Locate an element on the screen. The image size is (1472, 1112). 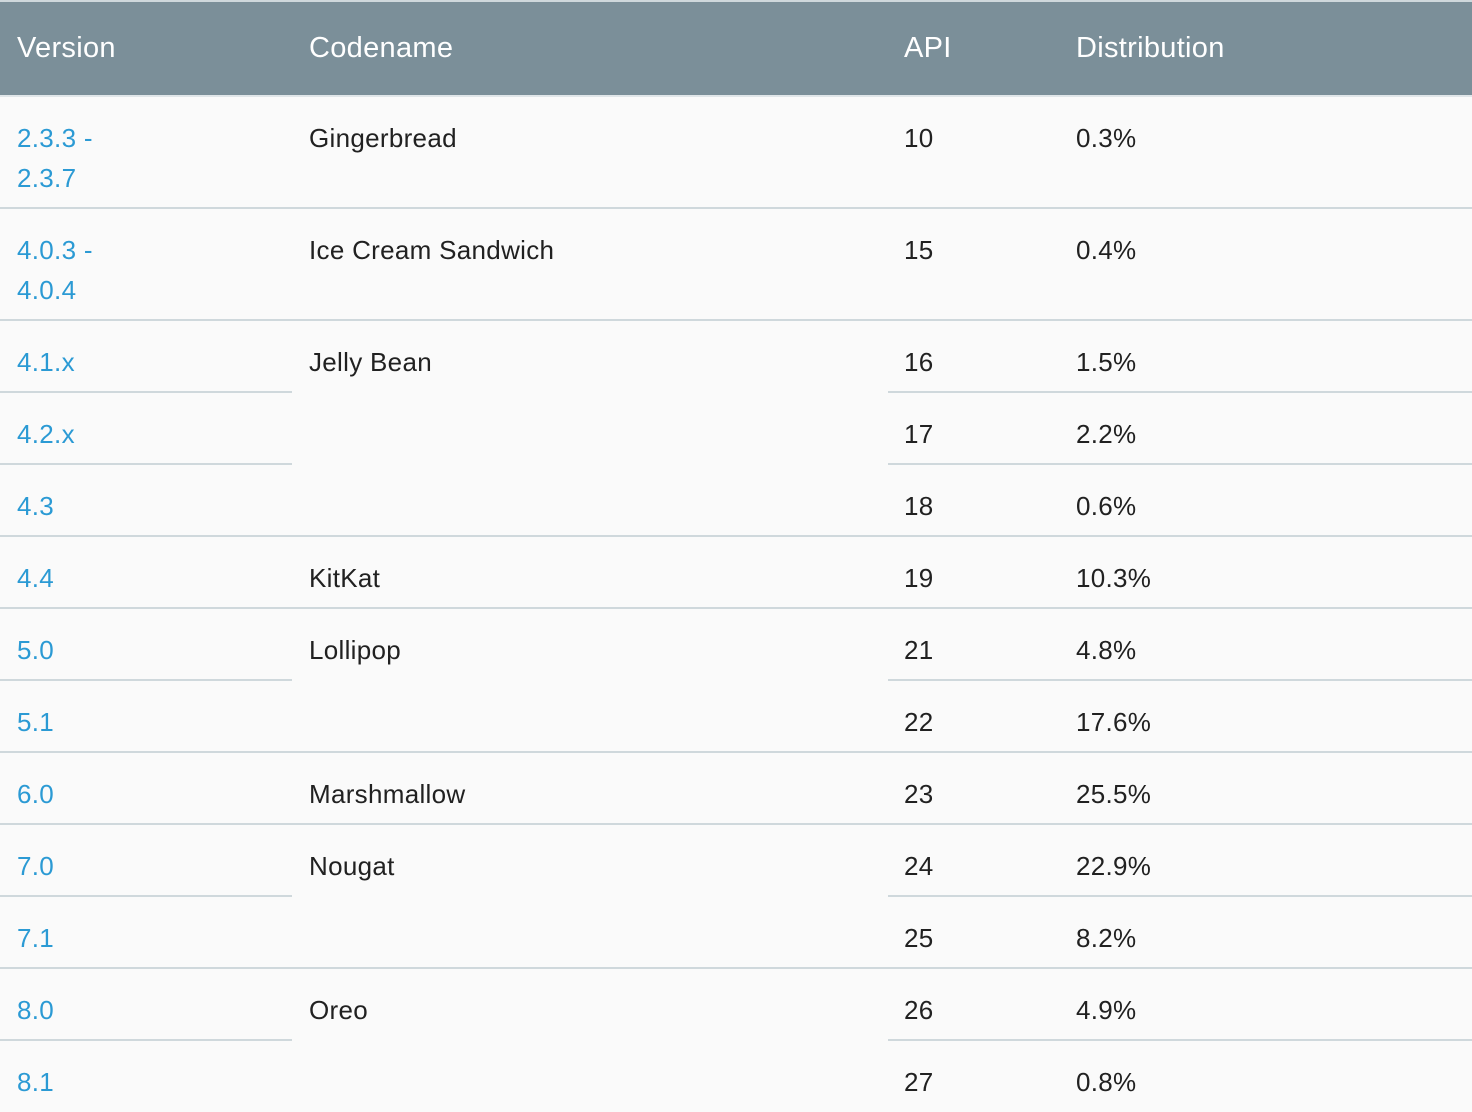
table-row: 2.3.3 - 2.3.7 Gingerbread 10 0.3% is located at coordinates (736, 151).